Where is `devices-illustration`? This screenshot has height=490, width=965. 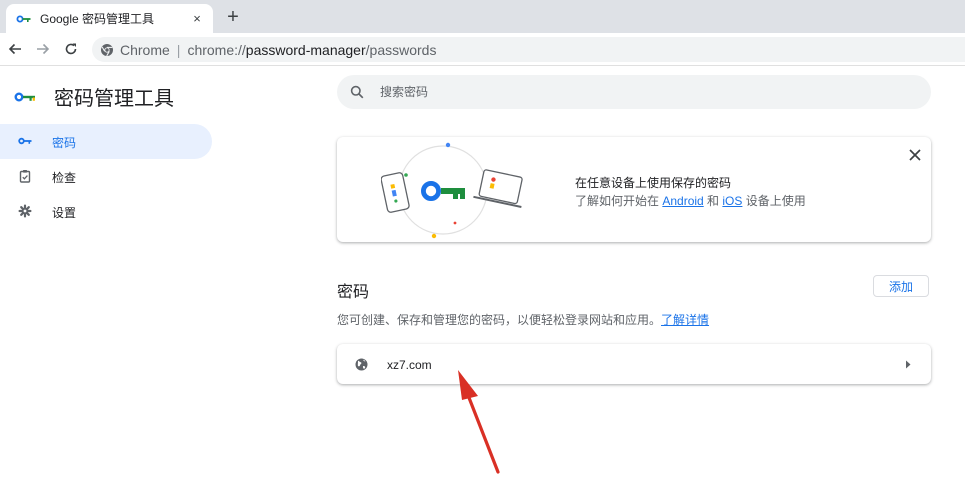
devices-illustration is located at coordinates (452, 190).